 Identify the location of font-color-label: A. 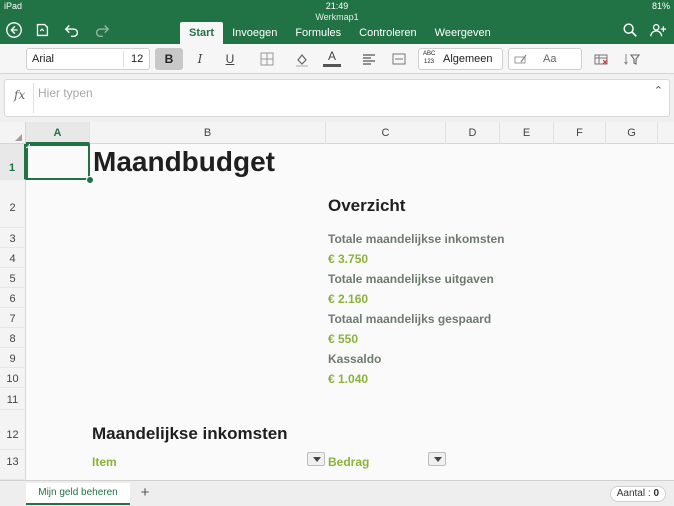
(331, 56).